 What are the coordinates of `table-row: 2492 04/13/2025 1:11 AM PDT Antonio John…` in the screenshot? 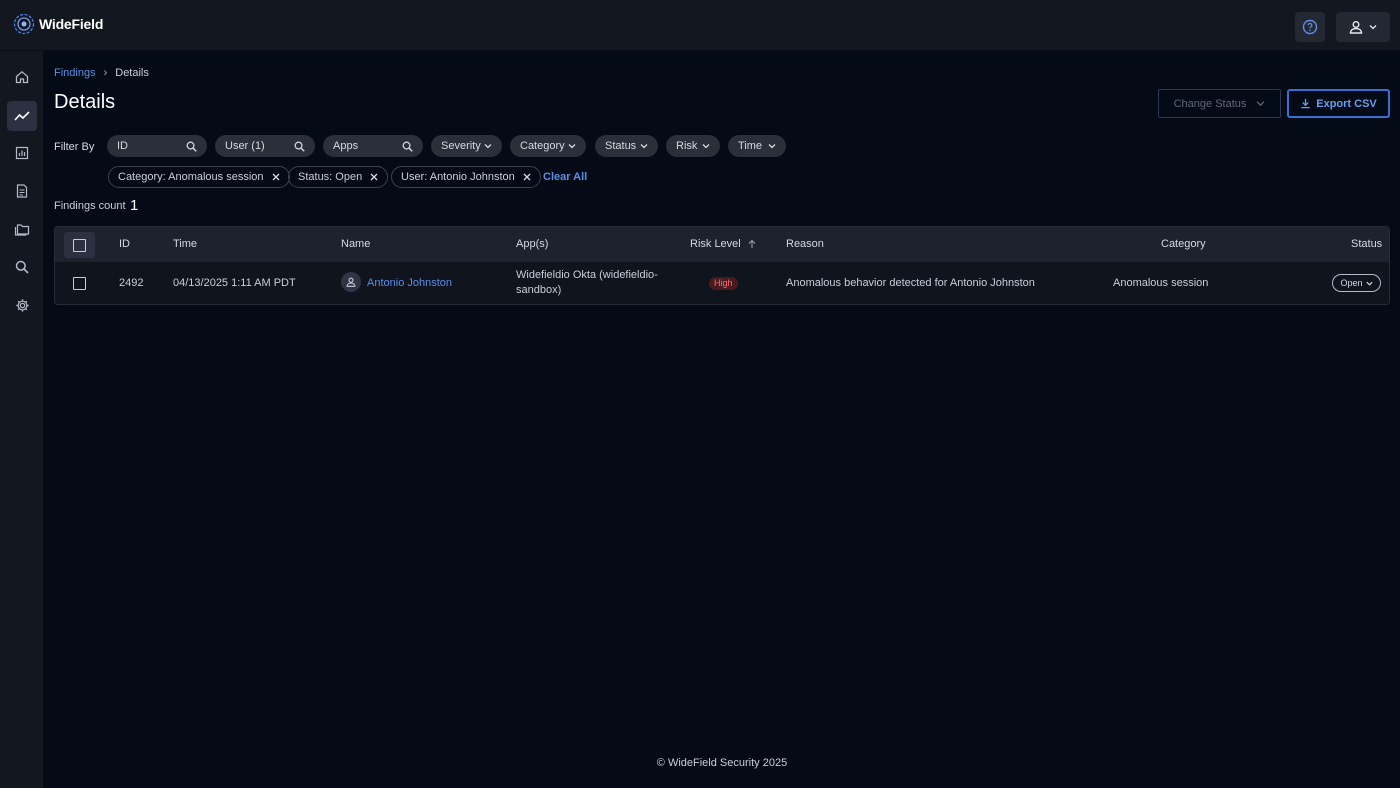 It's located at (722, 283).